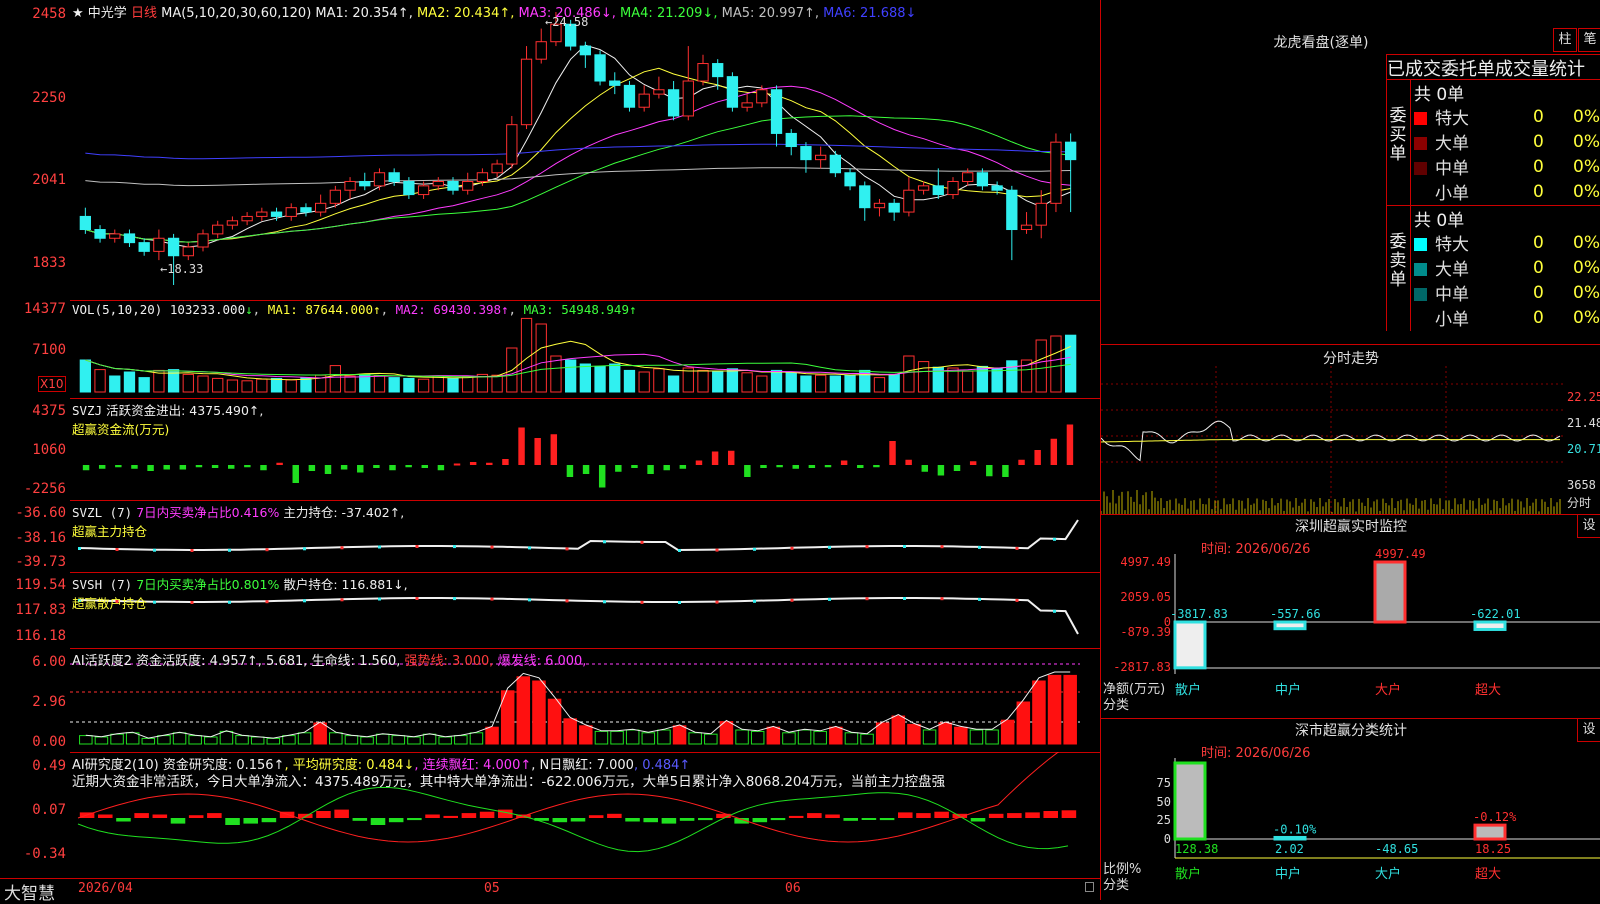  Describe the element at coordinates (1188, 690) in the screenshot. I see `monitor-category: 散户` at that location.